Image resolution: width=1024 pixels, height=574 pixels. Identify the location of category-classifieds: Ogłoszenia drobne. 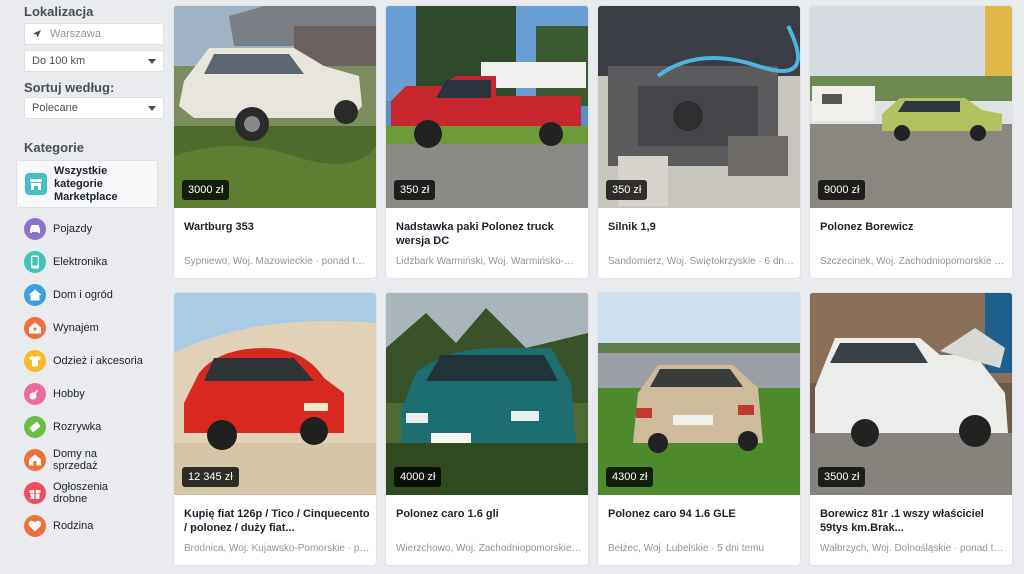
(87, 492).